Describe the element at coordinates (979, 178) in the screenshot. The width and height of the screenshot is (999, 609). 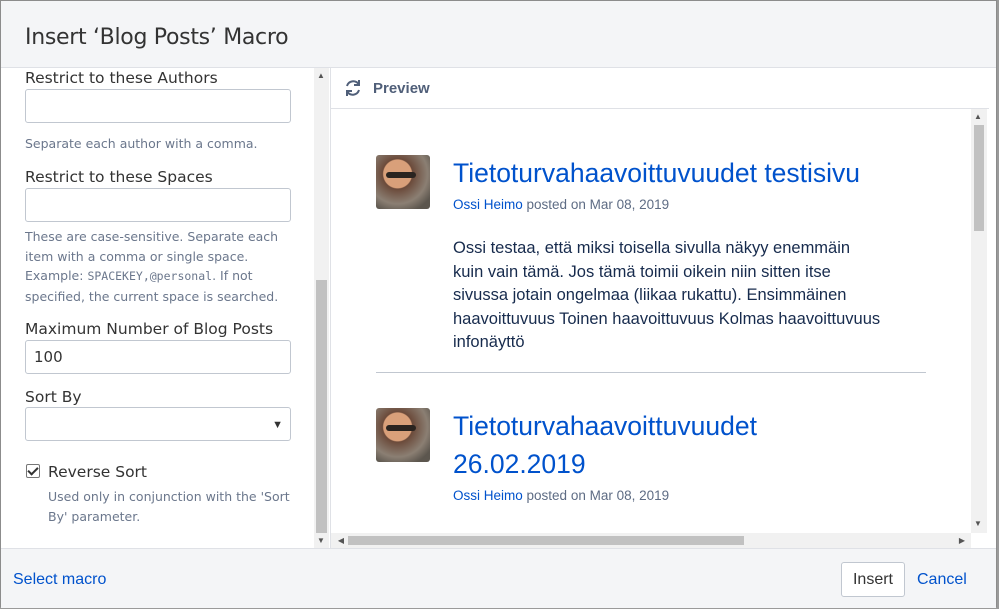
I see `preview-scroll-thumb` at that location.